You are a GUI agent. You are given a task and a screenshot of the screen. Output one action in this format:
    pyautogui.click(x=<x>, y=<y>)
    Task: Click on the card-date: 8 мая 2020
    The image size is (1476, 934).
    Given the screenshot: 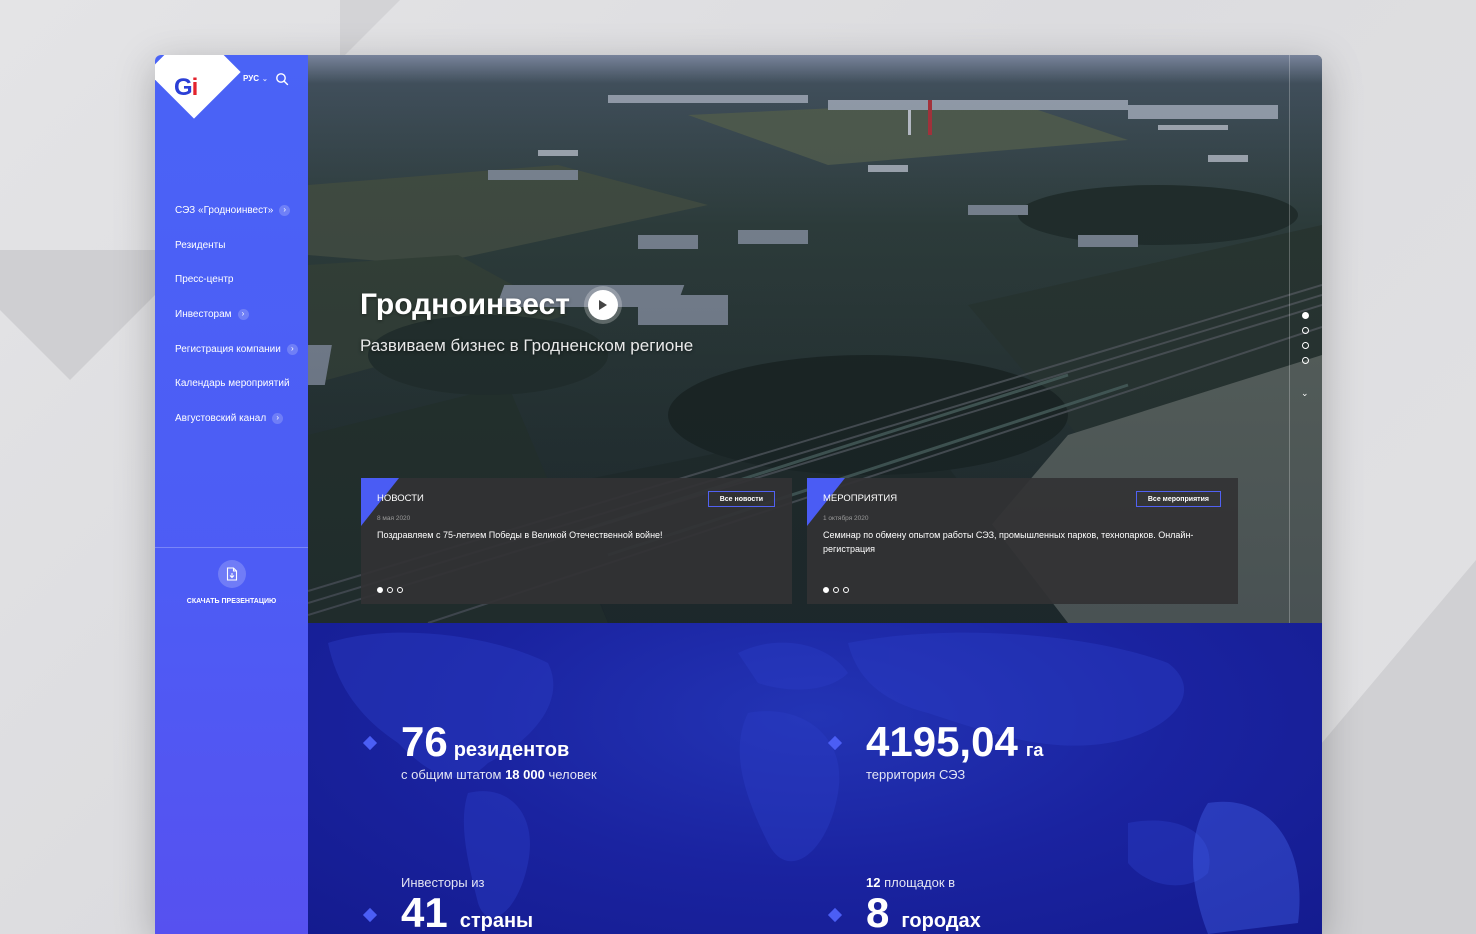 What is the action you would take?
    pyautogui.click(x=394, y=518)
    